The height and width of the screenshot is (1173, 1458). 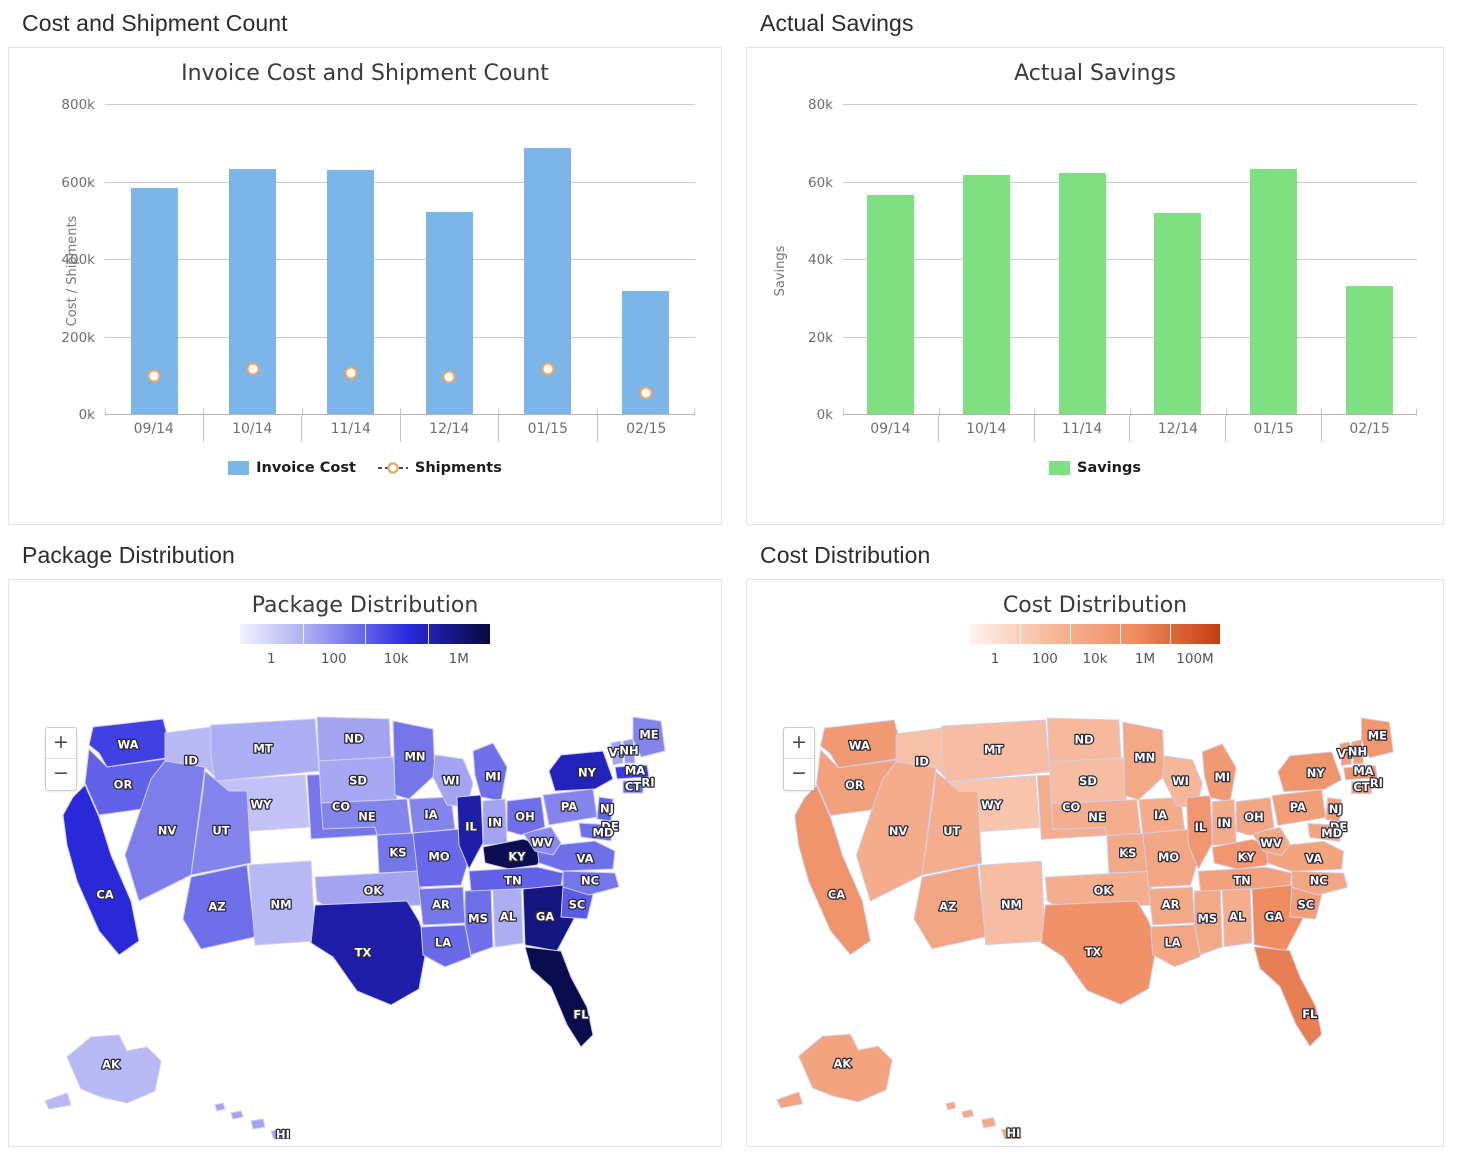 What do you see at coordinates (341, 807) in the screenshot?
I see `map-state-label-co: CO` at bounding box center [341, 807].